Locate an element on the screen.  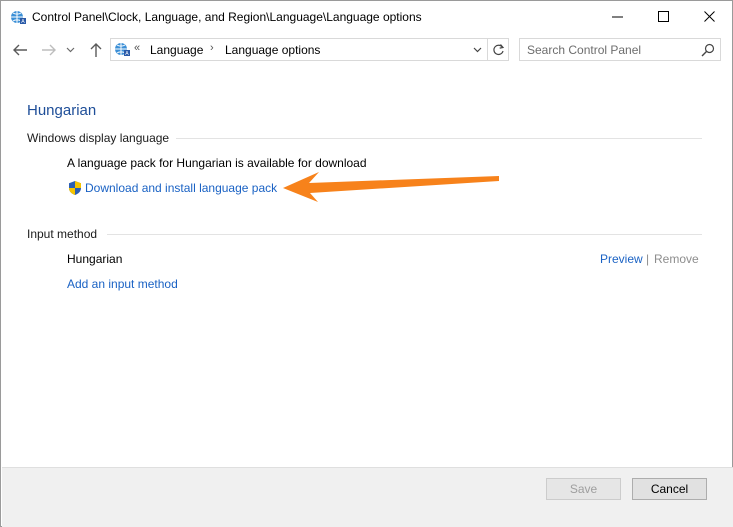
minimize-button is located at coordinates (617, 16).